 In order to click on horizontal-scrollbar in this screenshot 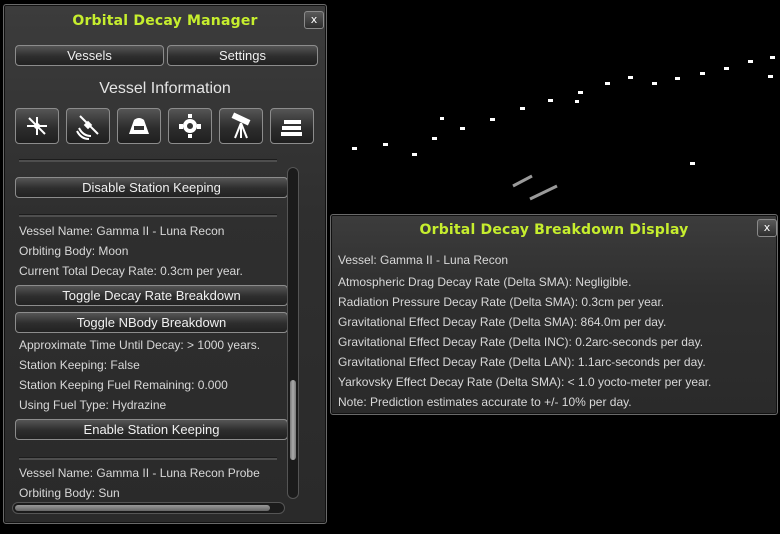, I will do `click(148, 508)`.